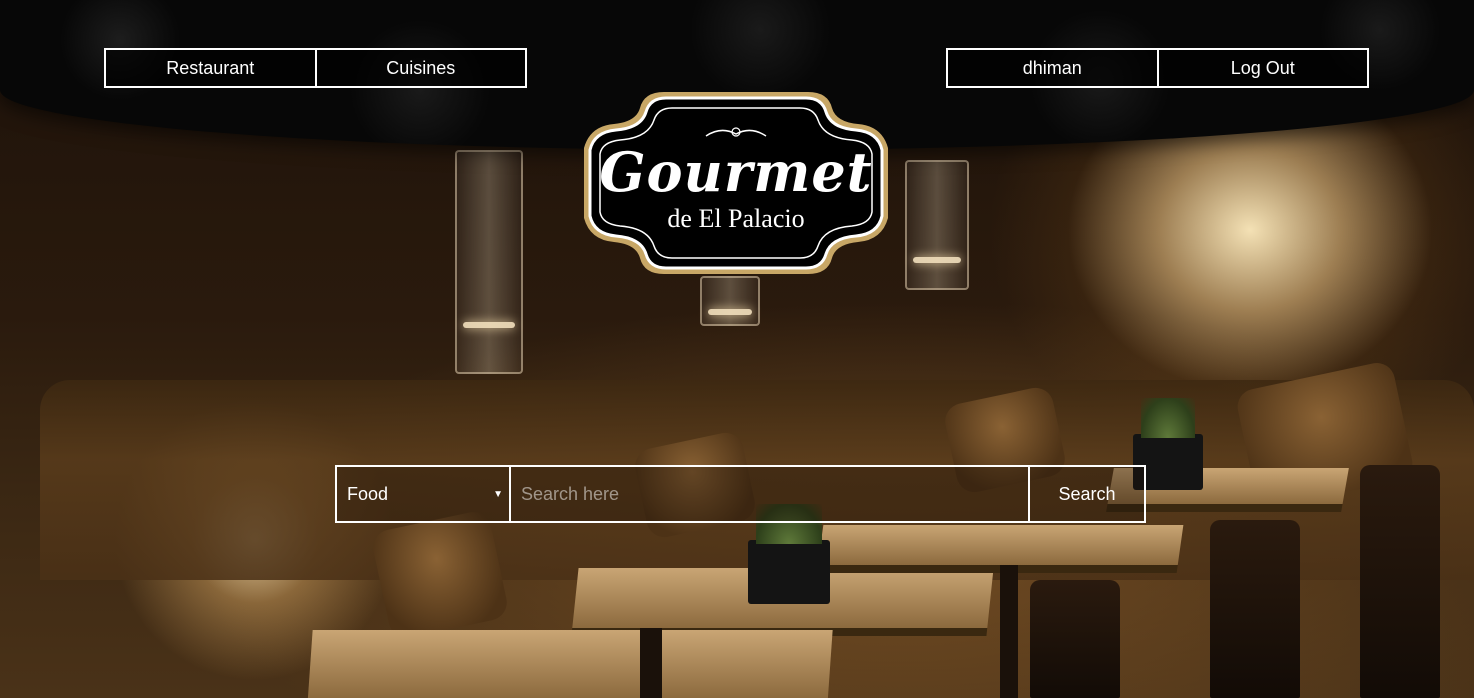  Describe the element at coordinates (1052, 68) in the screenshot. I see `user-profile-button: dhiman` at that location.